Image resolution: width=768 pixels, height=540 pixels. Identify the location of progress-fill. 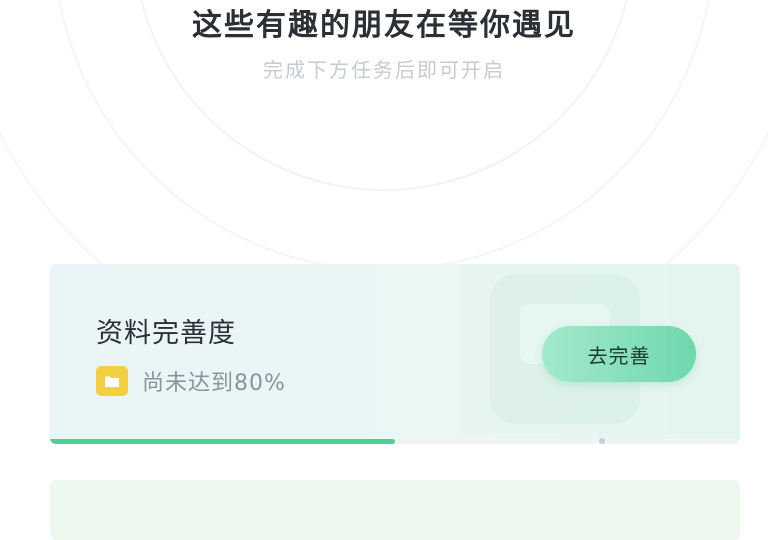
(222, 441).